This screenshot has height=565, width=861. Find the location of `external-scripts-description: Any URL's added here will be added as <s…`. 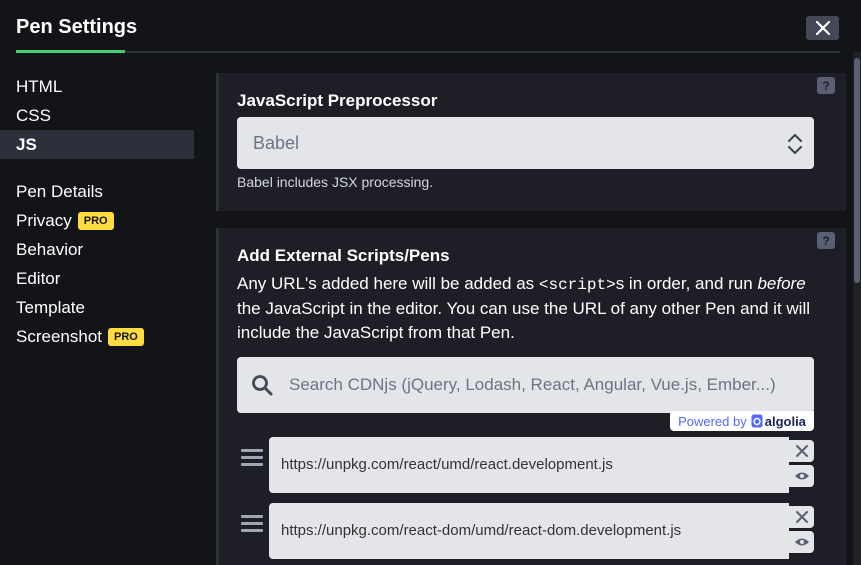

external-scripts-description: Any URL's added here will be added as <s… is located at coordinates (532, 308).